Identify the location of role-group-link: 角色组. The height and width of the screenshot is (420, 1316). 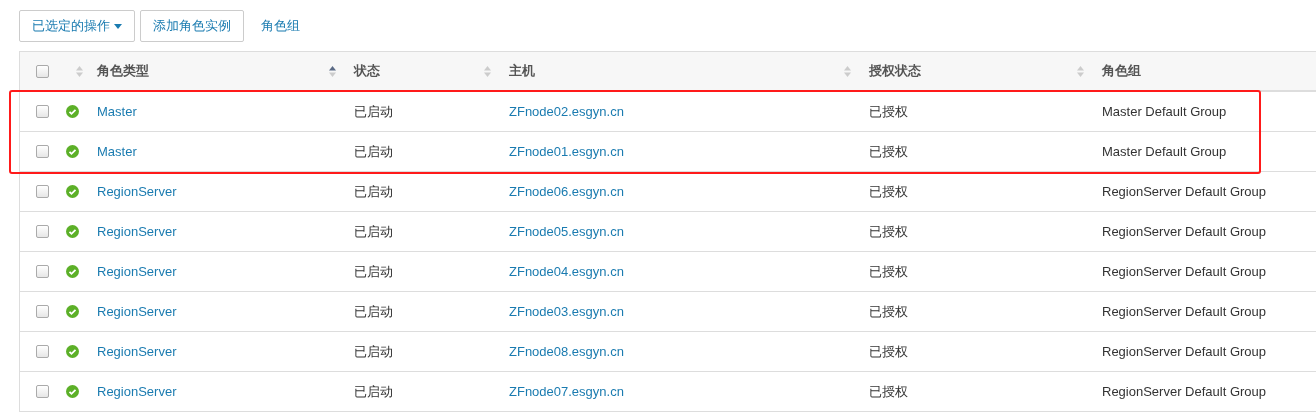
(280, 26).